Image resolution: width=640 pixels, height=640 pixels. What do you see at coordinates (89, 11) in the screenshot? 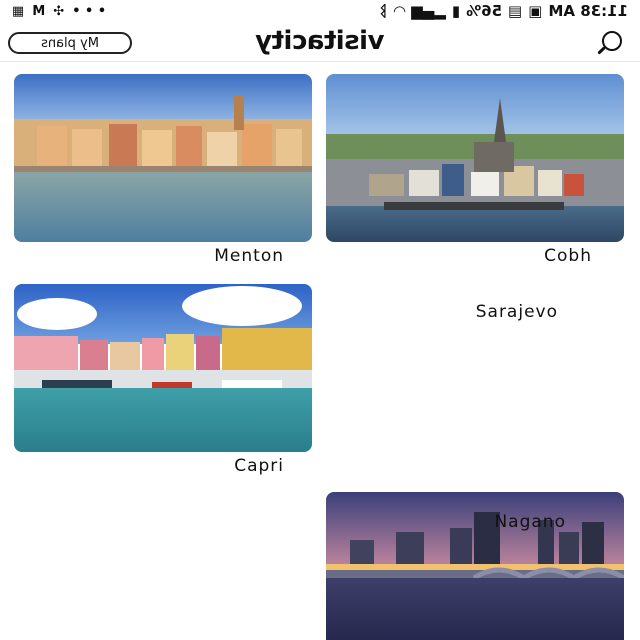
I see `more-dots-icon: • • •` at bounding box center [89, 11].